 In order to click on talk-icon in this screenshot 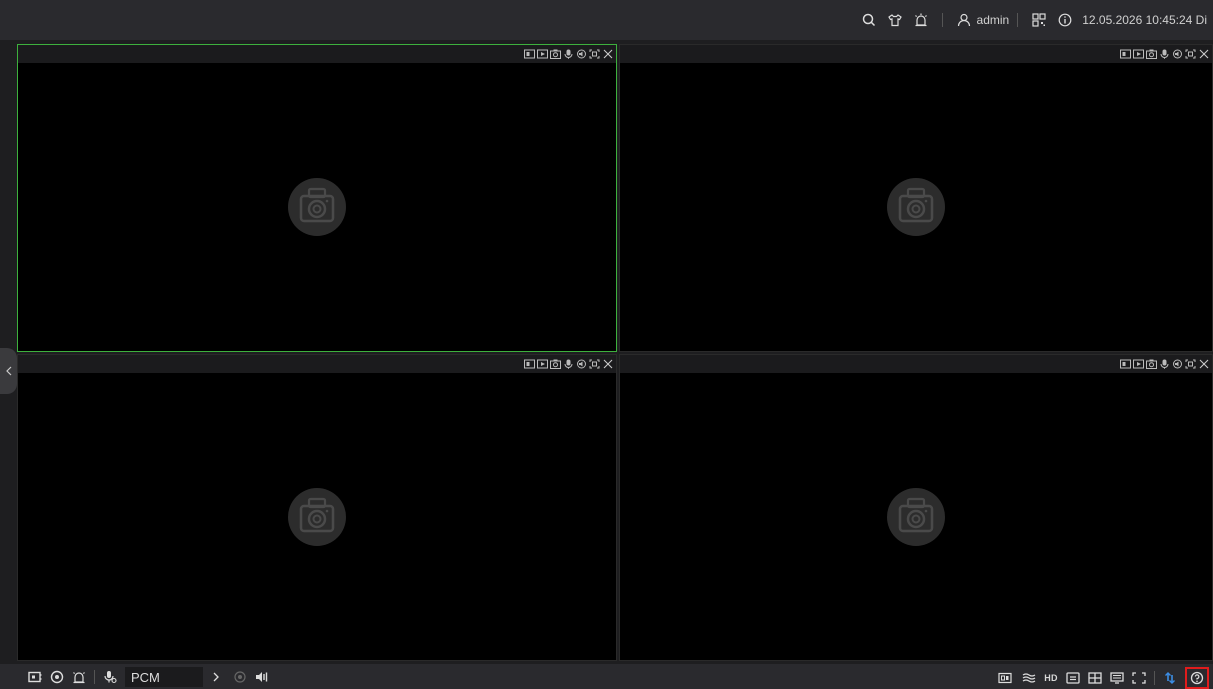, I will do `click(110, 677)`.